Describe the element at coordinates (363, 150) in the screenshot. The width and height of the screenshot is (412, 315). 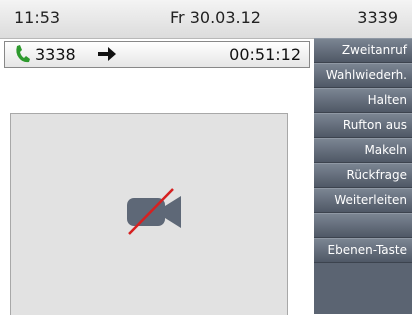
I see `menu-item-makeln: Makeln` at that location.